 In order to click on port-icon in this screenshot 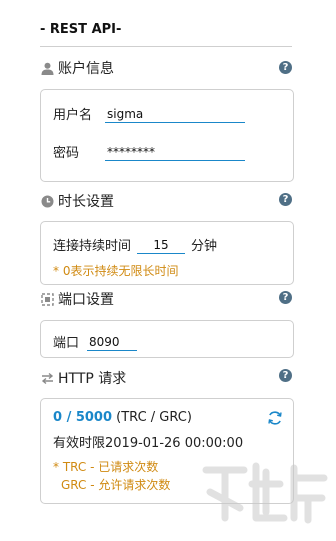, I will do `click(47, 299)`.